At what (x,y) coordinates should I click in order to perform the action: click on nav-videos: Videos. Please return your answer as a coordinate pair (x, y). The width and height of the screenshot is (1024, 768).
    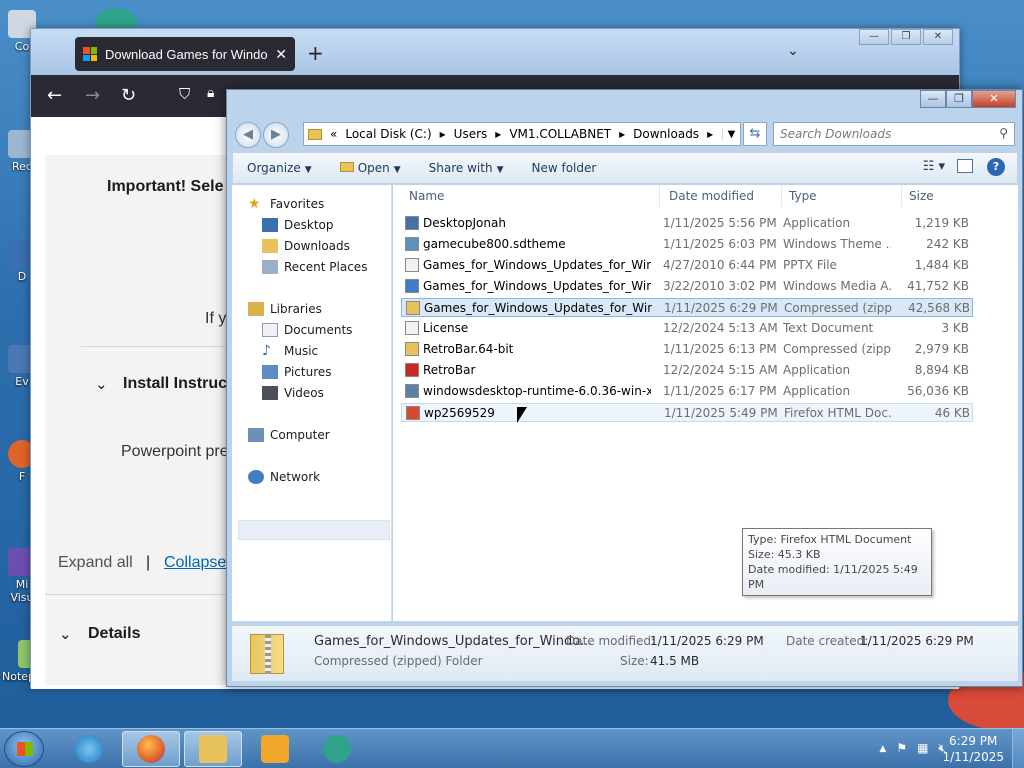
    Looking at the image, I should click on (293, 393).